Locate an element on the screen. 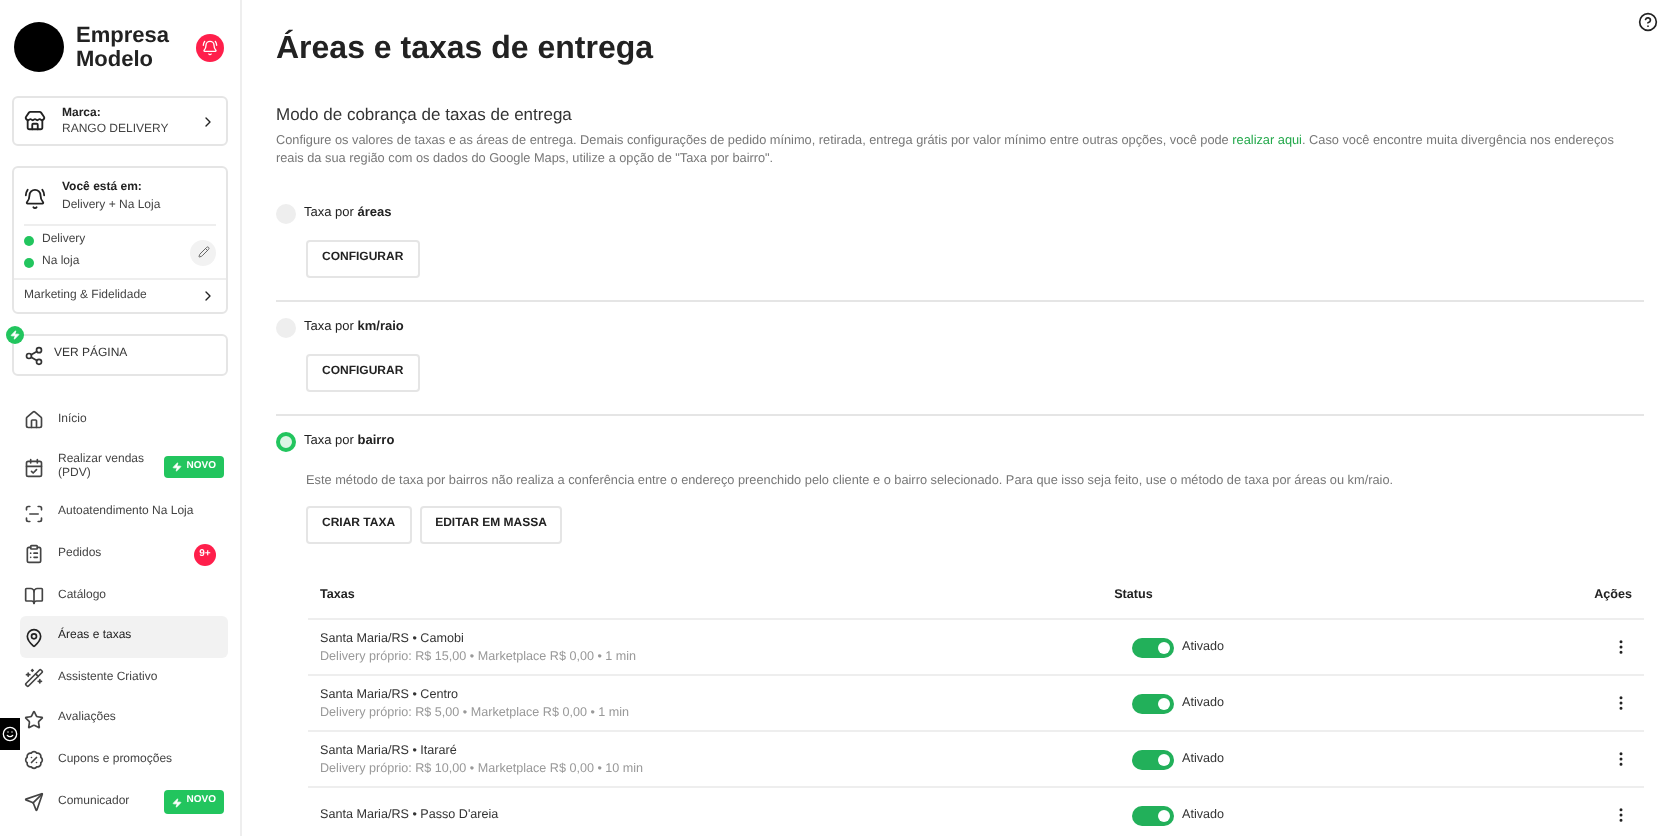  home-icon is located at coordinates (34, 420).